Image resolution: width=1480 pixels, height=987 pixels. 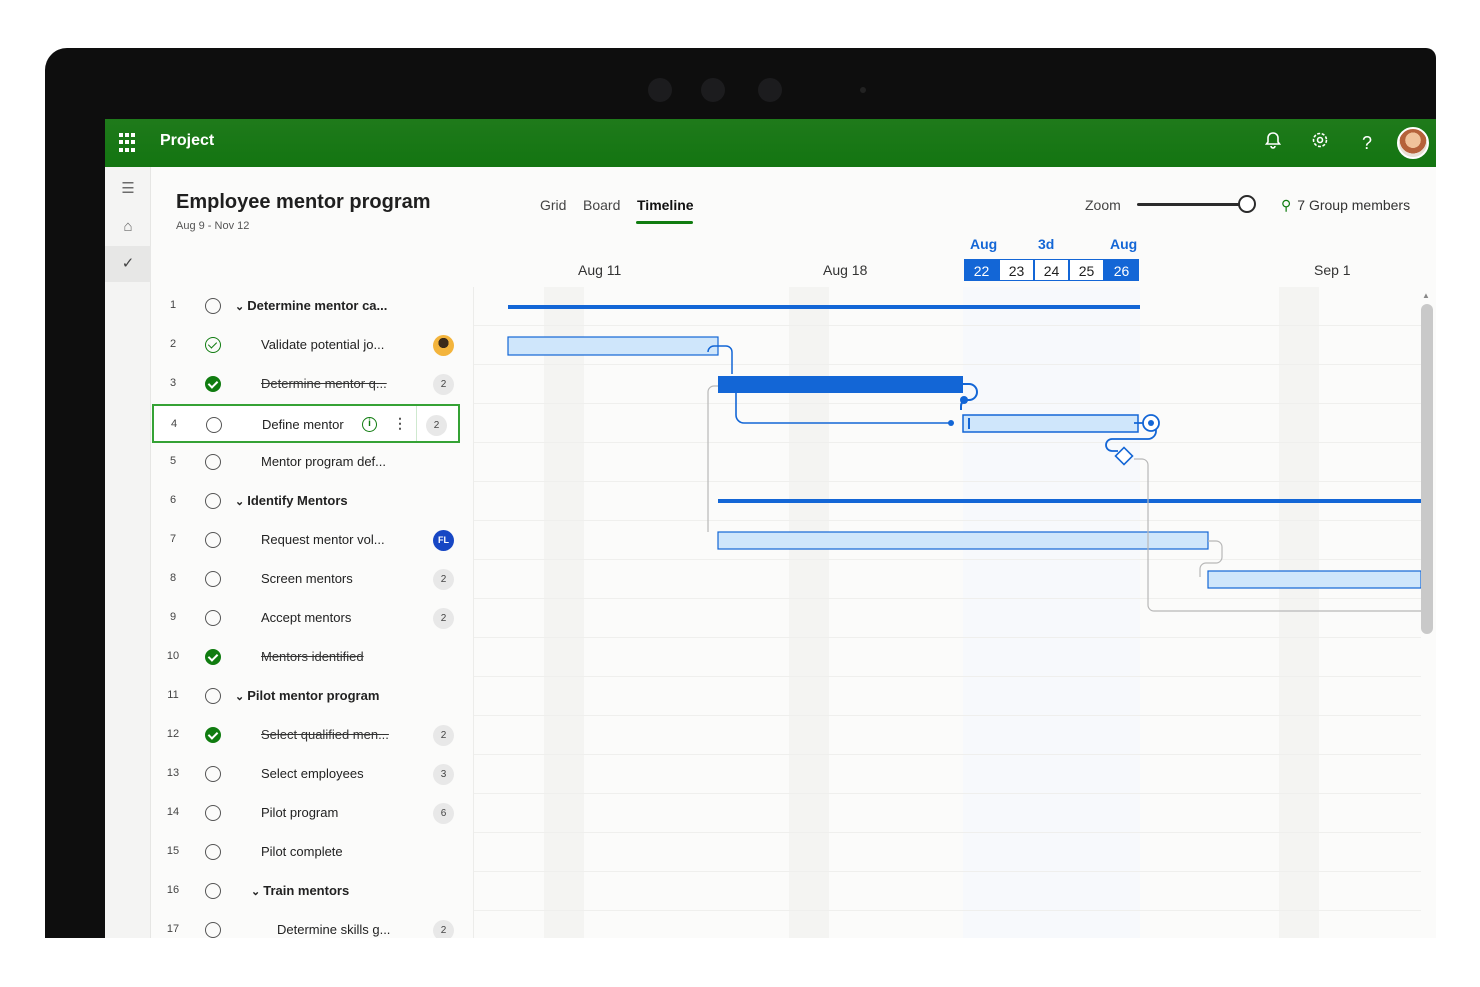 I want to click on task-name: Accept mentors, so click(x=306, y=617).